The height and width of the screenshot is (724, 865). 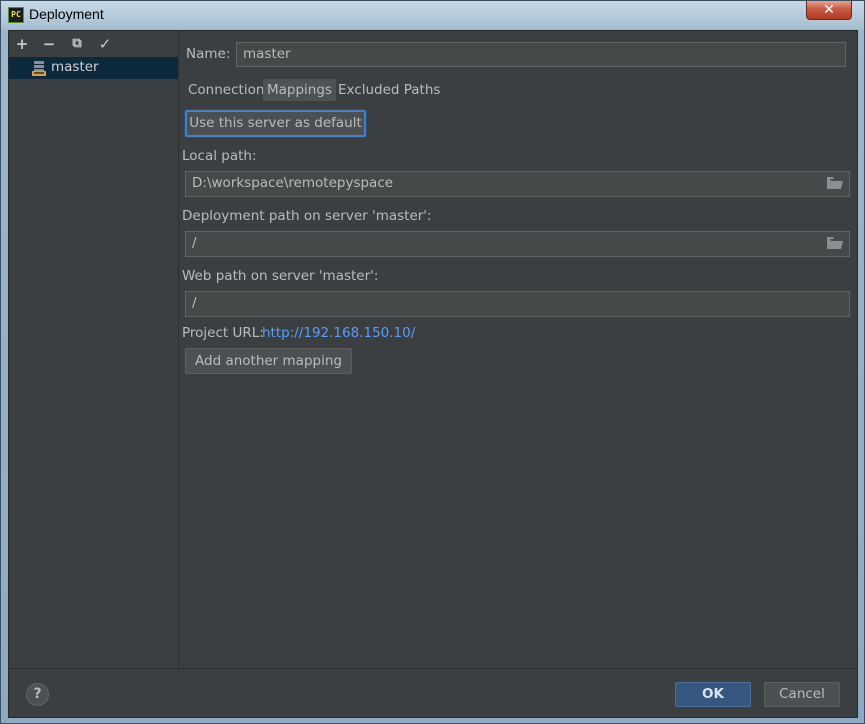 What do you see at coordinates (307, 216) in the screenshot?
I see `deployment-path-label: Deployment path on server 'master':` at bounding box center [307, 216].